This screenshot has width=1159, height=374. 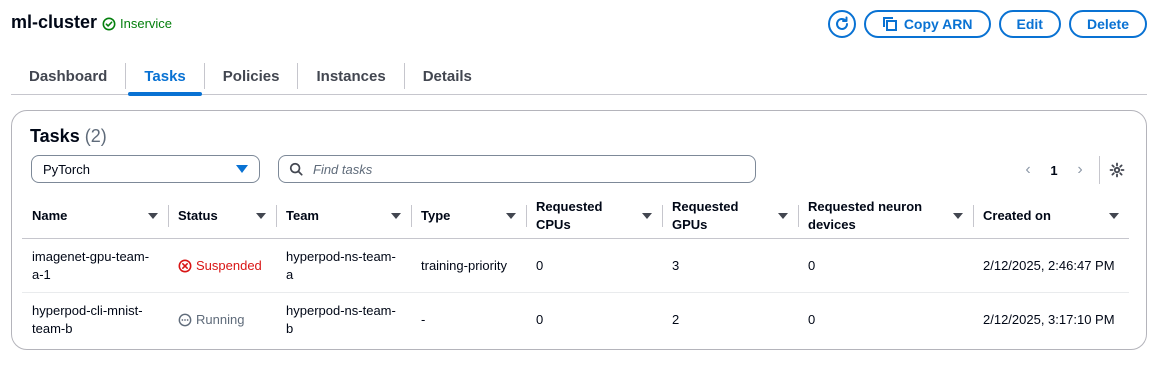 I want to click on chevron-left-icon: ‹, so click(x=1028, y=169).